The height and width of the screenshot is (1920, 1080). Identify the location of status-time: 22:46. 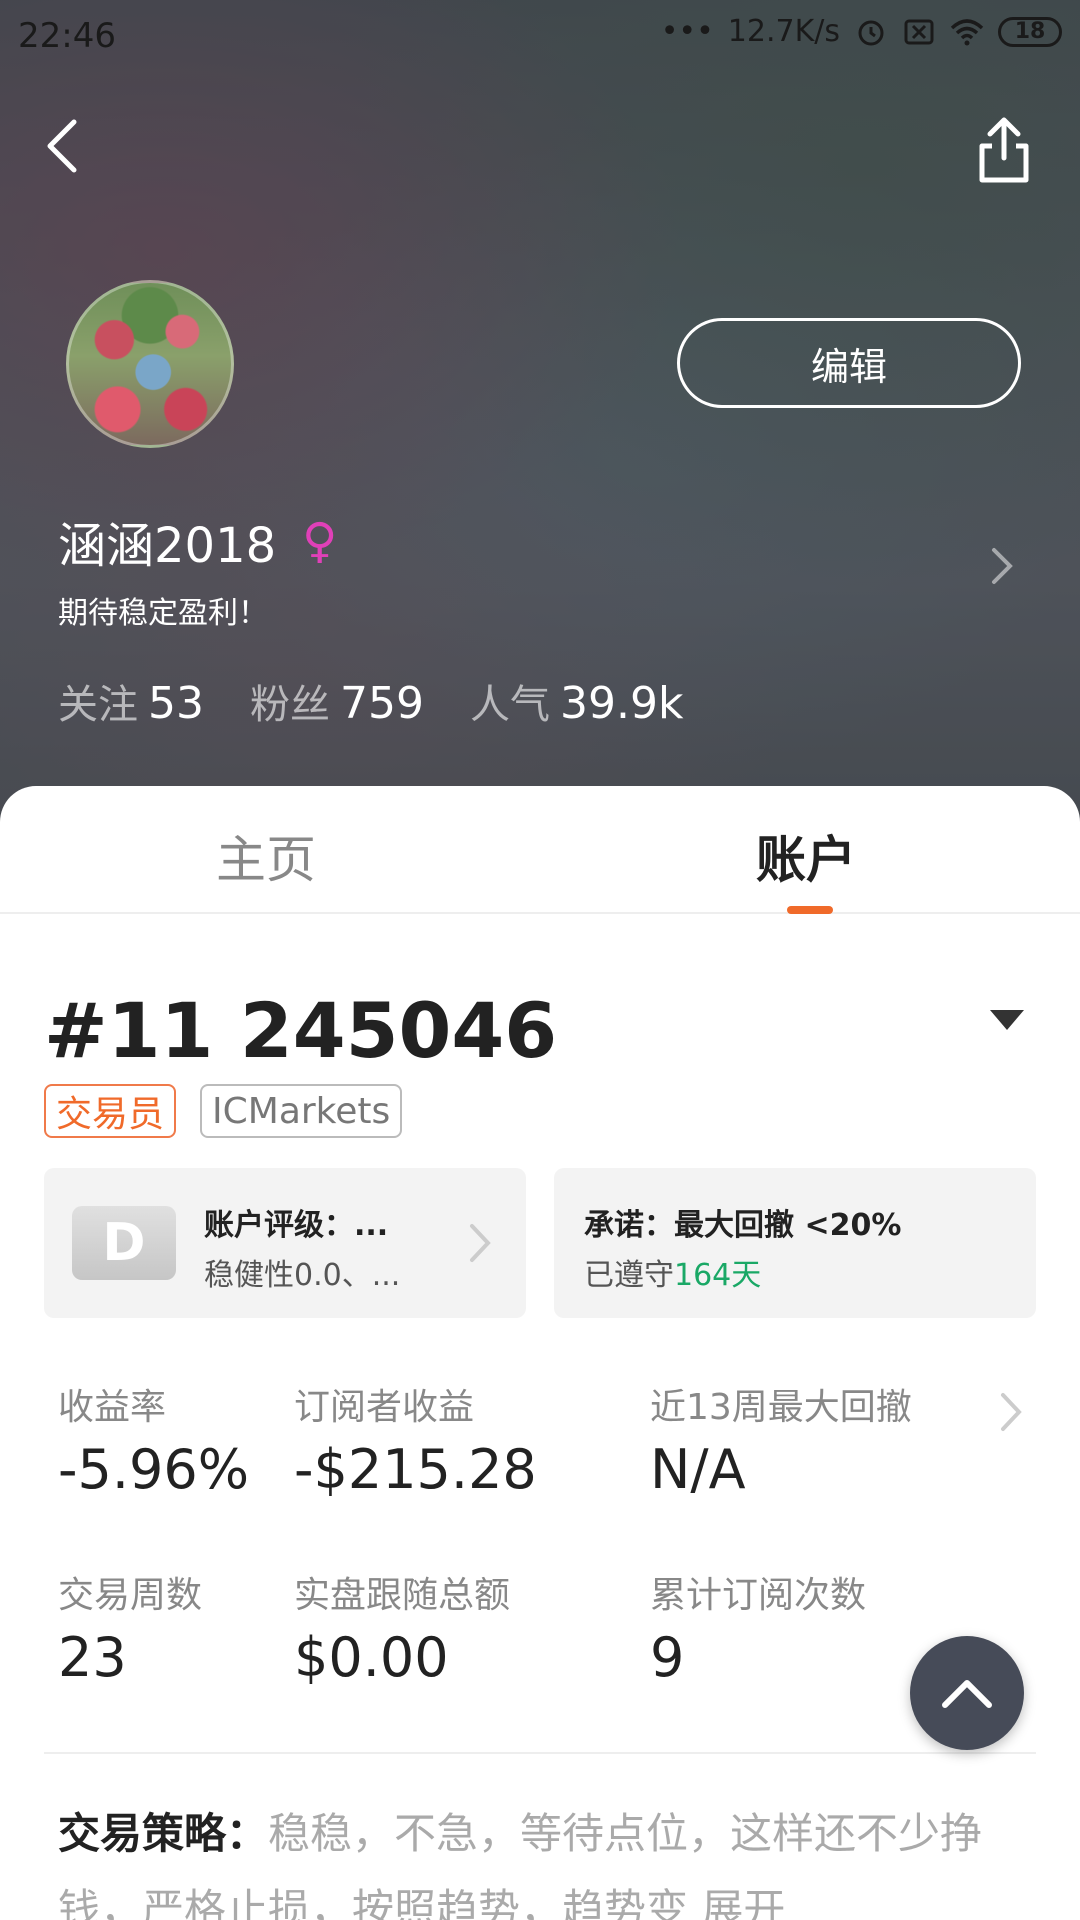
(67, 36).